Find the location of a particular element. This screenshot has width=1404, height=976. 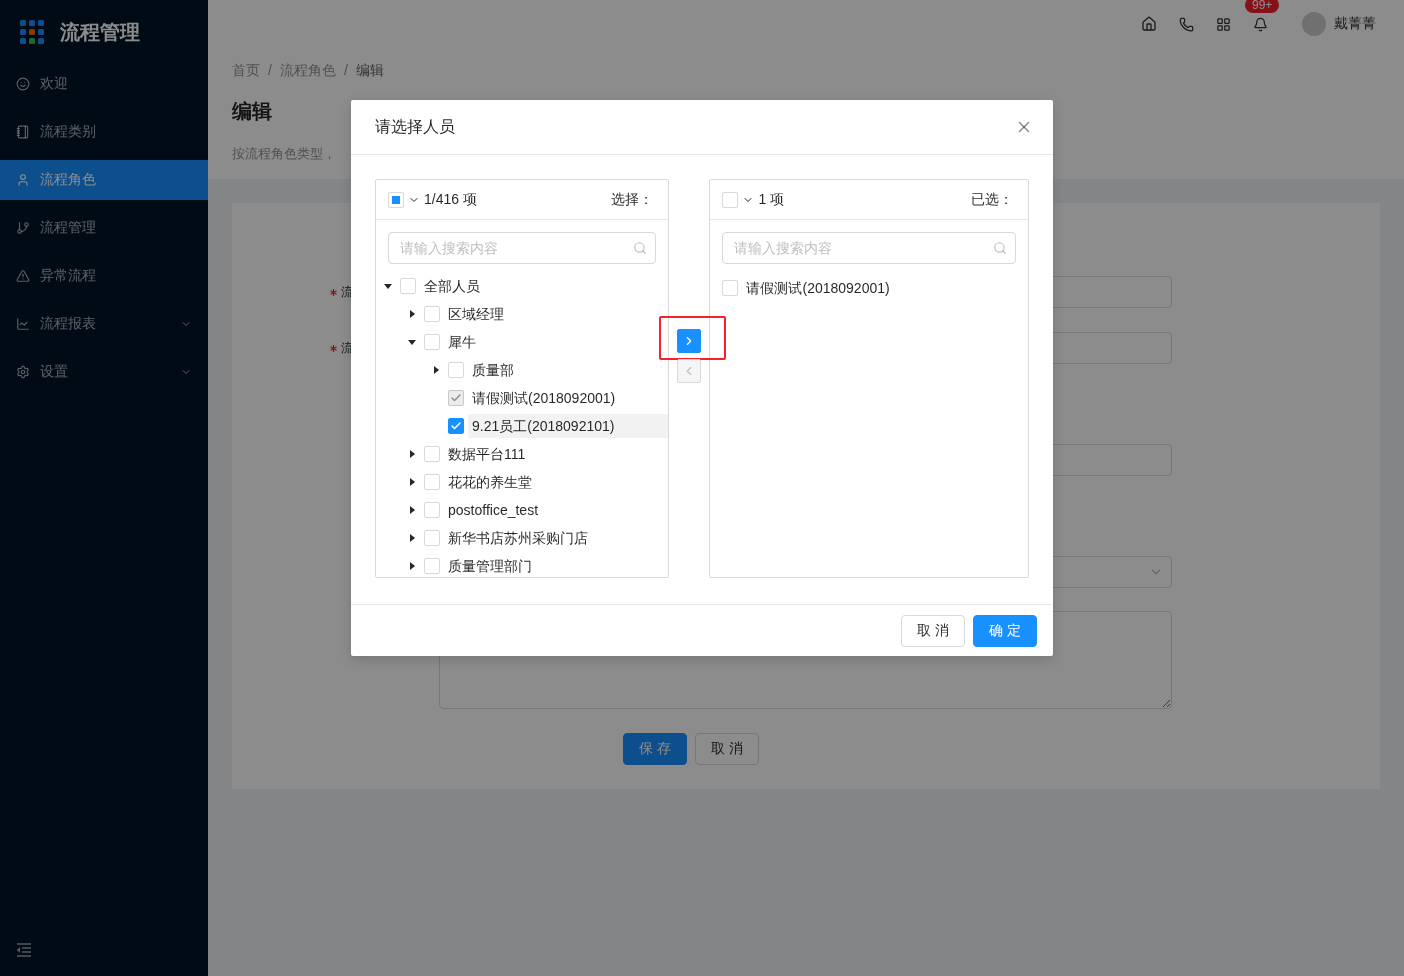

tree-node: 新华书店苏州采购门店 is located at coordinates (556, 538).